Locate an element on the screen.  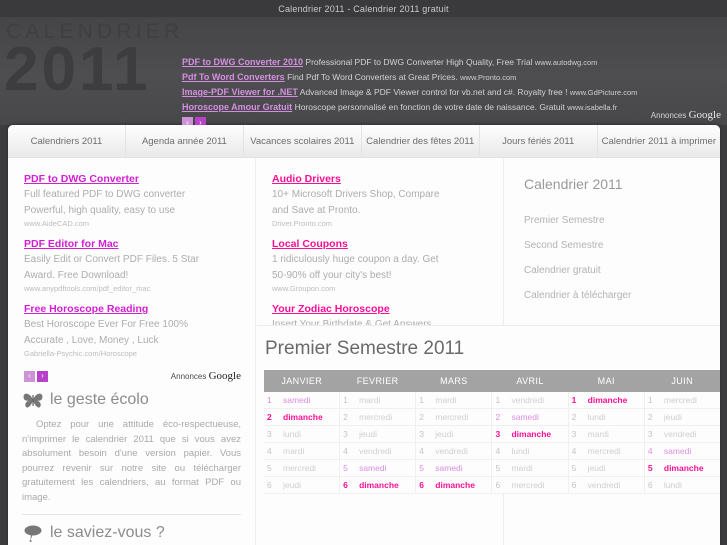
calendar-day-cell: 4 samedi is located at coordinates (682, 451).